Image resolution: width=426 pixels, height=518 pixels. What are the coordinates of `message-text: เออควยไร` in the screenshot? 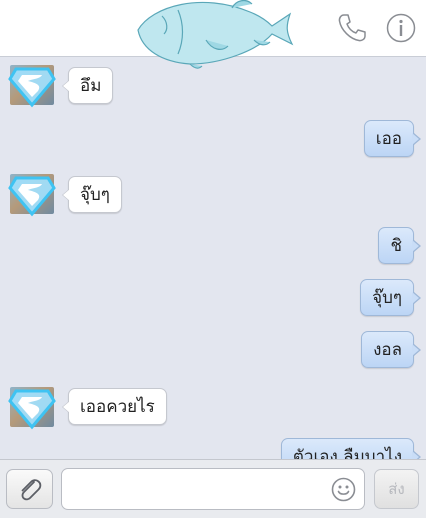 It's located at (117, 407).